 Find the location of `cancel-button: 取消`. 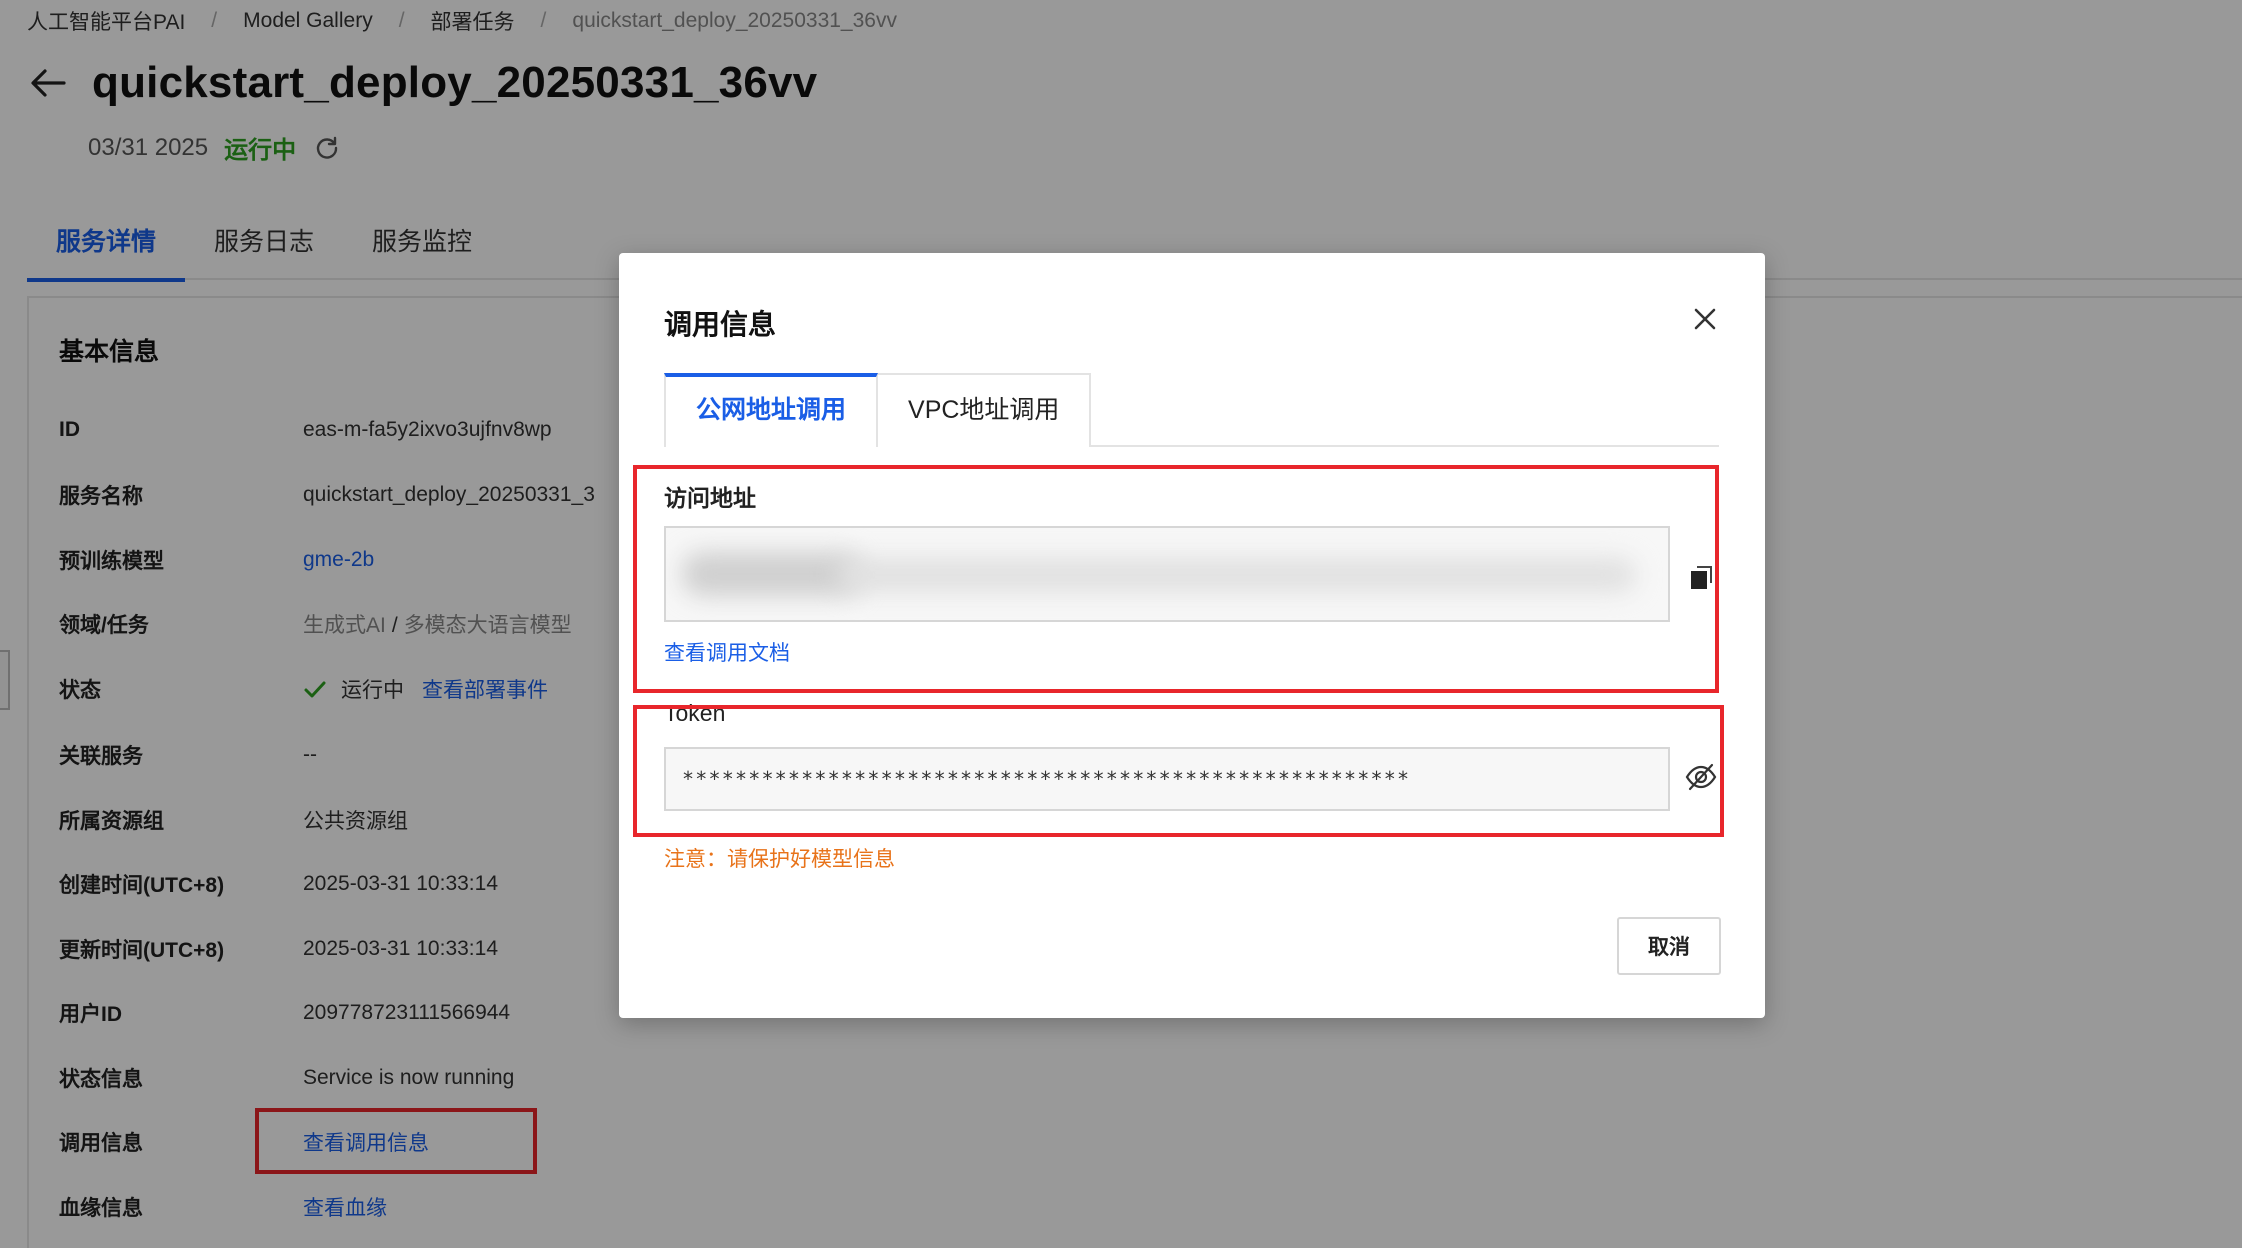

cancel-button: 取消 is located at coordinates (1669, 946).